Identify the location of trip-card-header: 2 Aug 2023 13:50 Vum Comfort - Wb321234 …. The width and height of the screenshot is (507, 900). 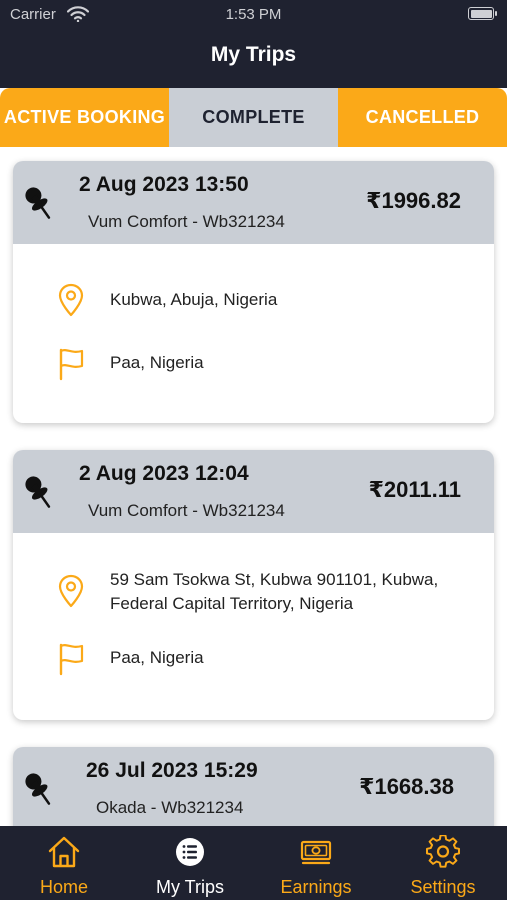
(253, 202).